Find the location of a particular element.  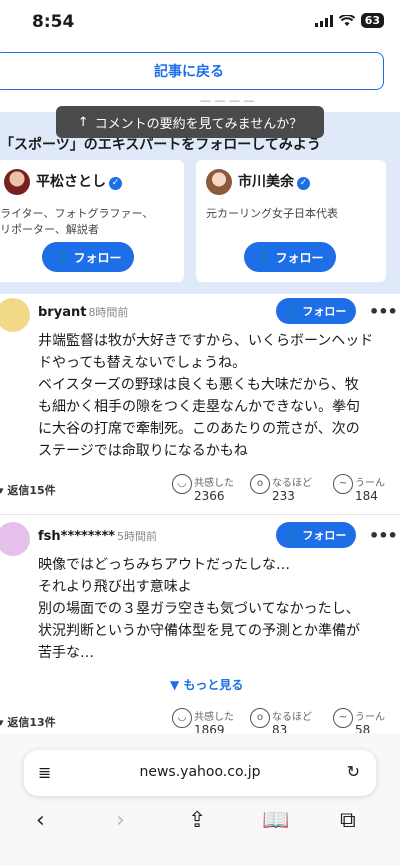

expert-name: 市川美余 ✓ is located at coordinates (274, 181).